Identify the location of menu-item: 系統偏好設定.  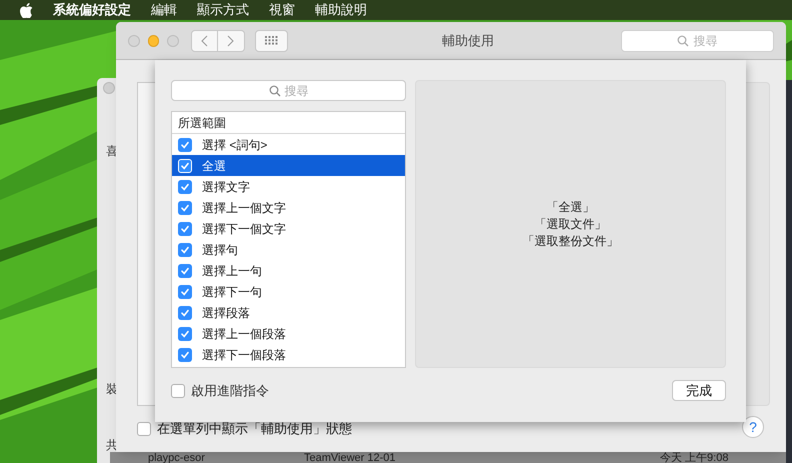
(92, 10).